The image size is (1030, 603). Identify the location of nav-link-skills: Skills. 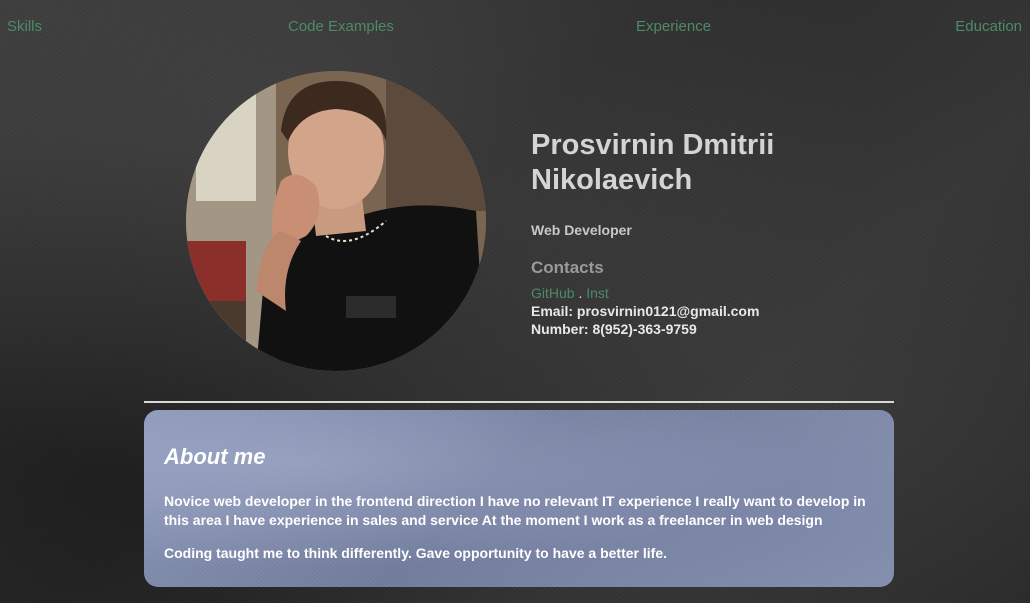
(24, 26).